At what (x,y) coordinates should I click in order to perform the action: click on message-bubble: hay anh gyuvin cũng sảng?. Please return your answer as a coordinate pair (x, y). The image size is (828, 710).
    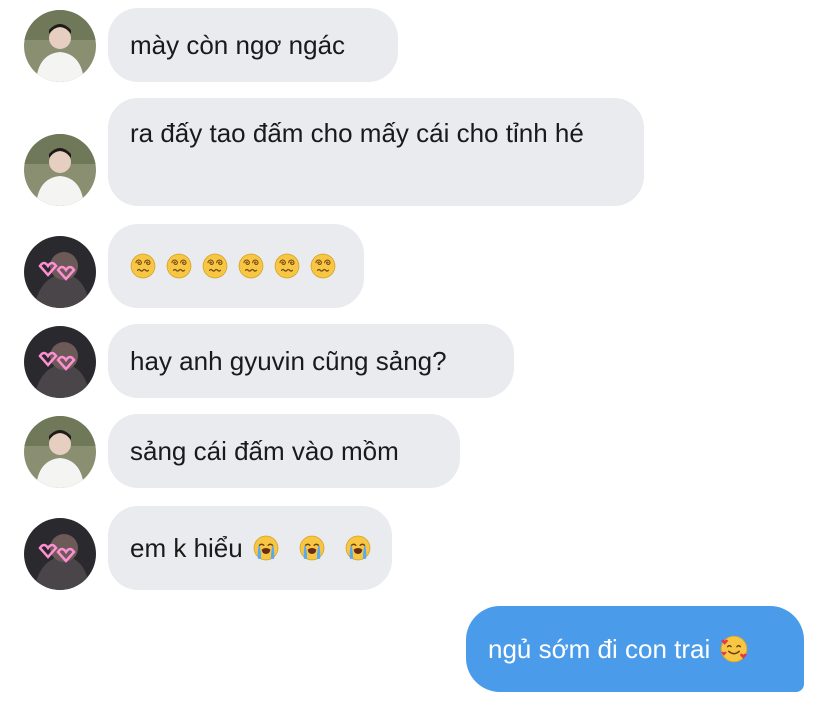
    Looking at the image, I should click on (311, 361).